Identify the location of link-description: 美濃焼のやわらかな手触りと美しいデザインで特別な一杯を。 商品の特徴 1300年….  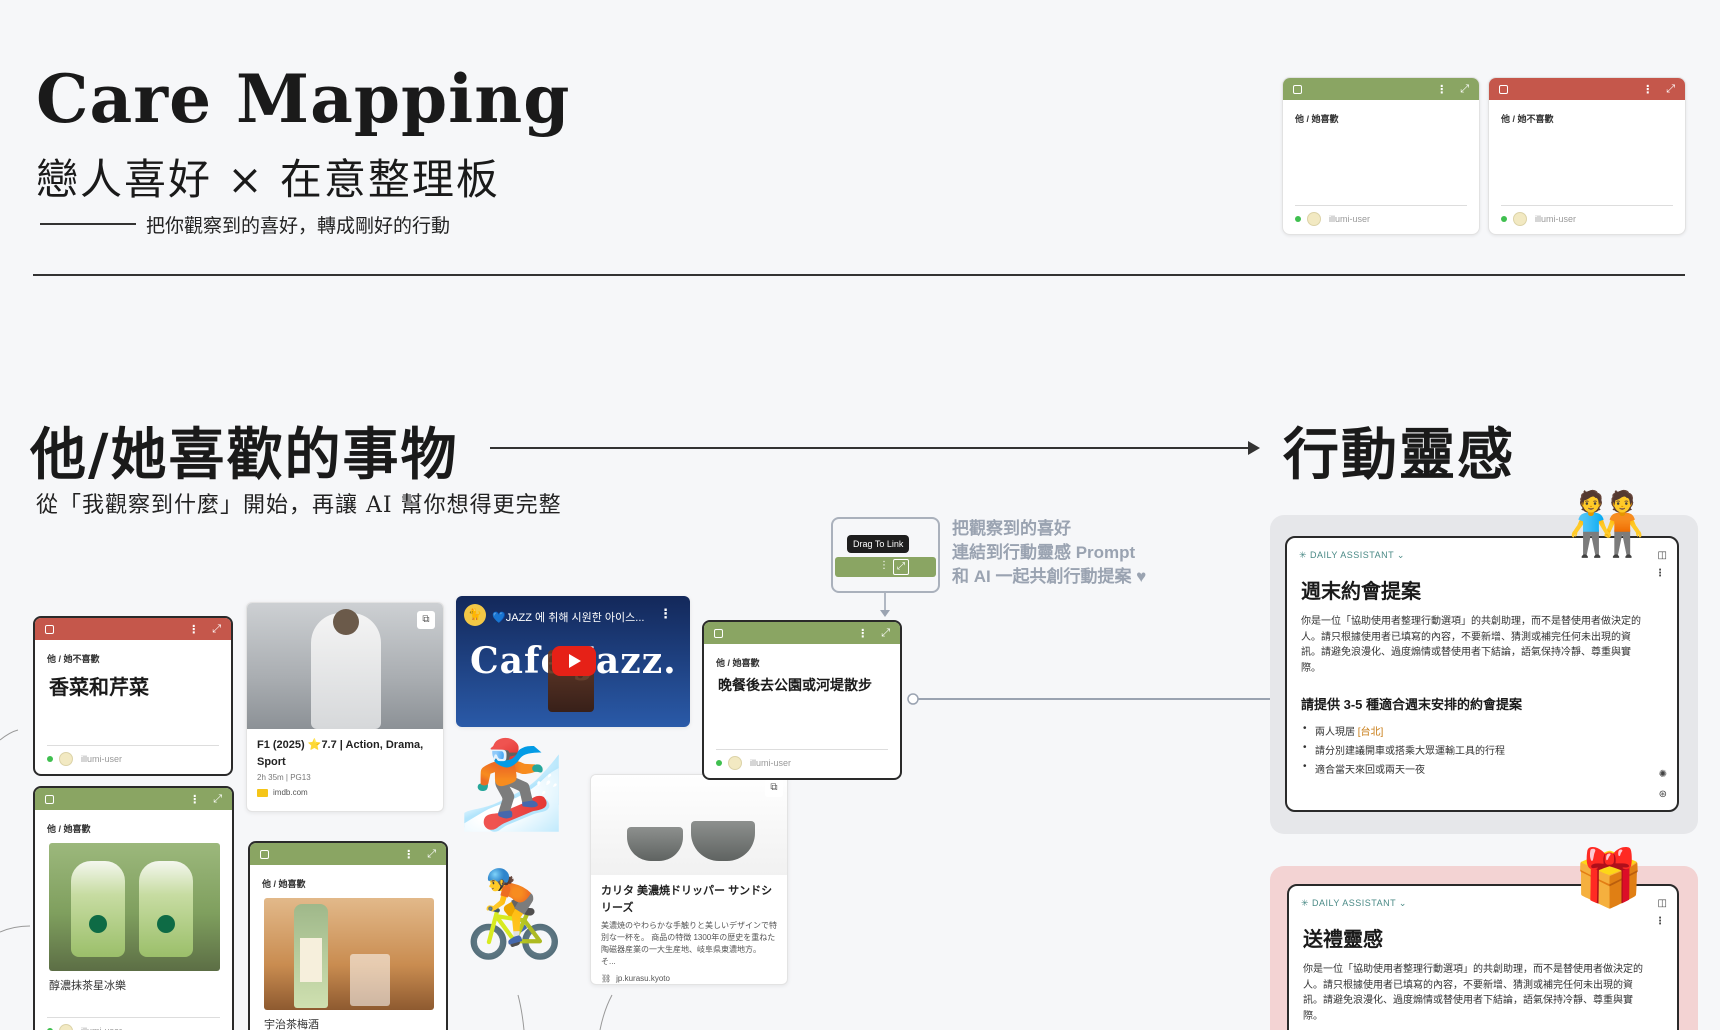
(689, 943).